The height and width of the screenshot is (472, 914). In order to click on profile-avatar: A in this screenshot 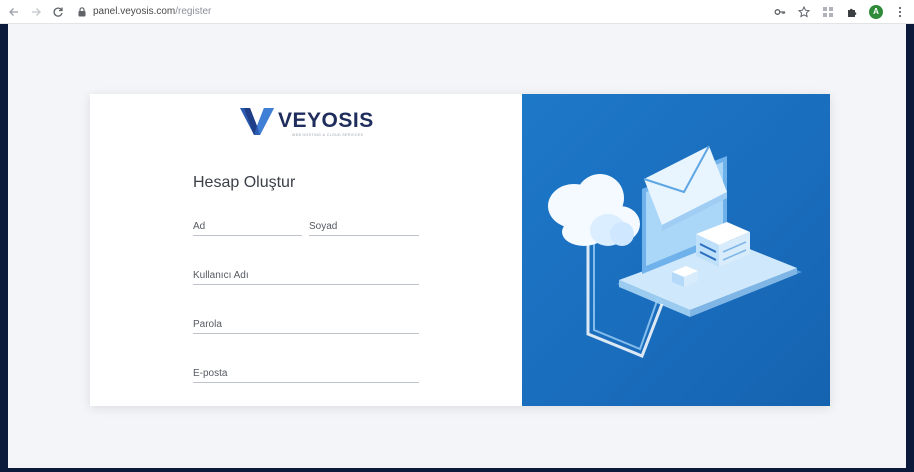, I will do `click(876, 12)`.